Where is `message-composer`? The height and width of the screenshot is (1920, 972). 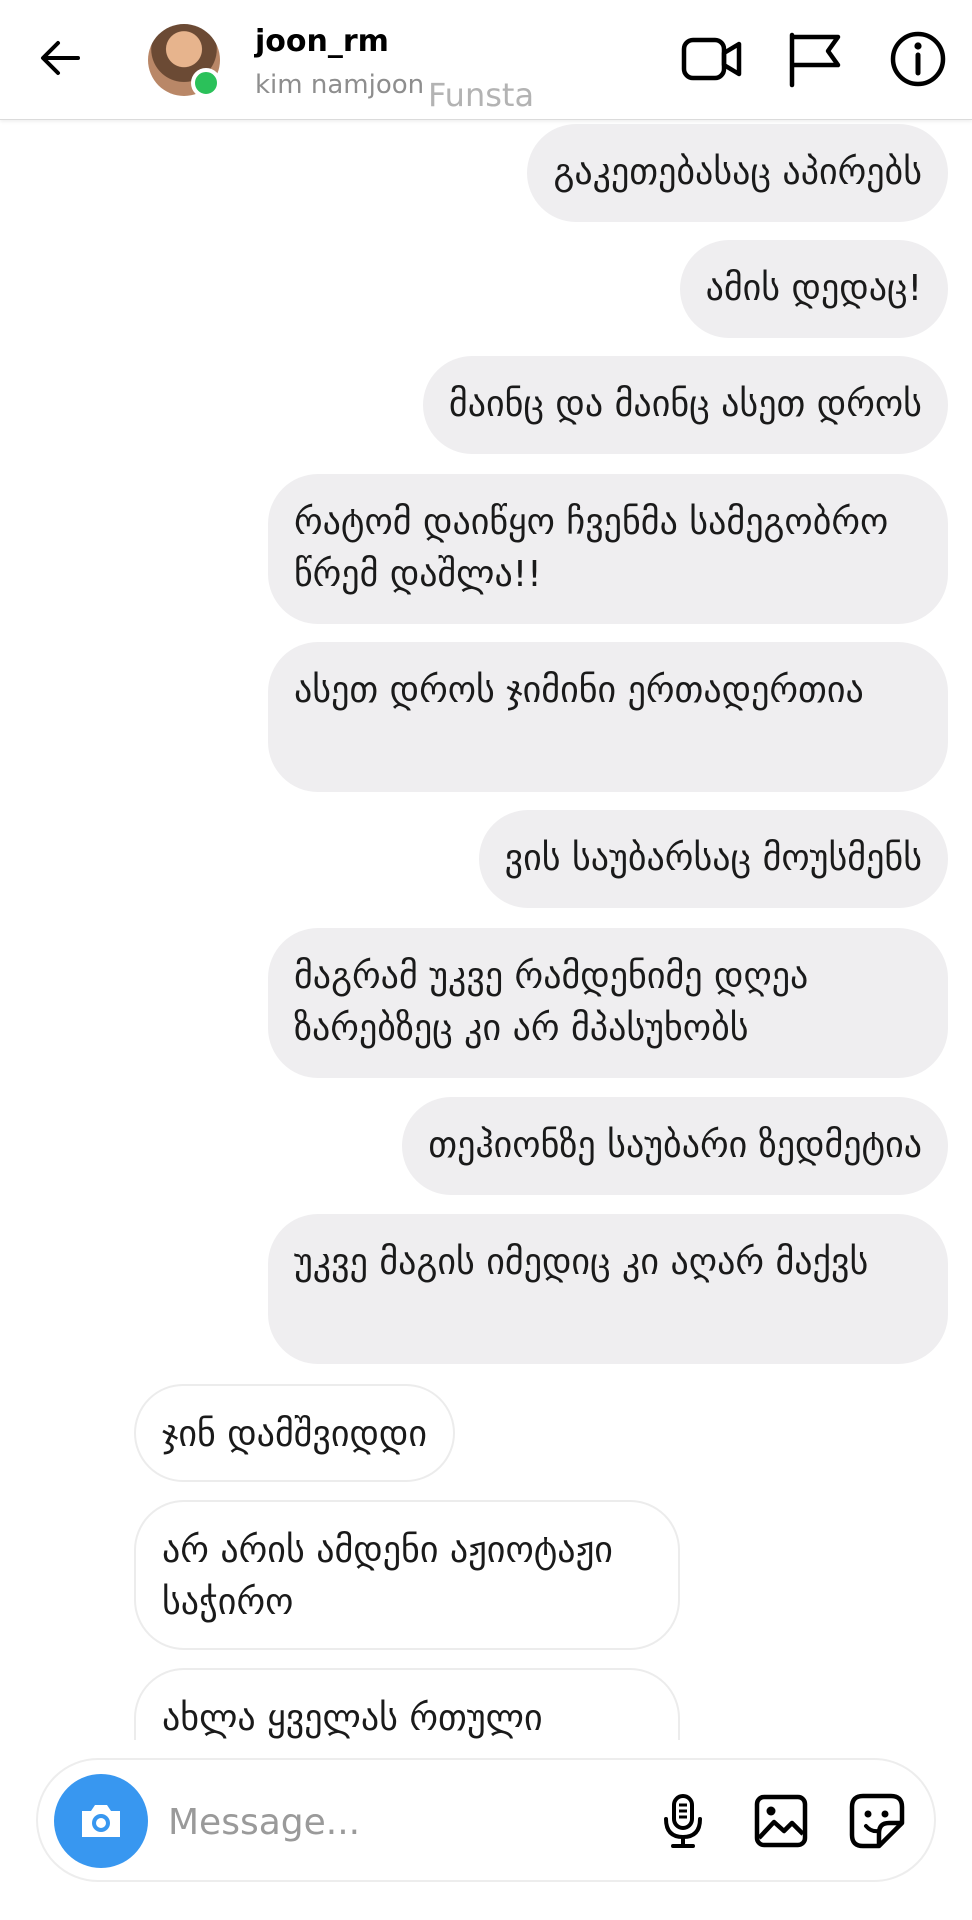
message-composer is located at coordinates (486, 1820).